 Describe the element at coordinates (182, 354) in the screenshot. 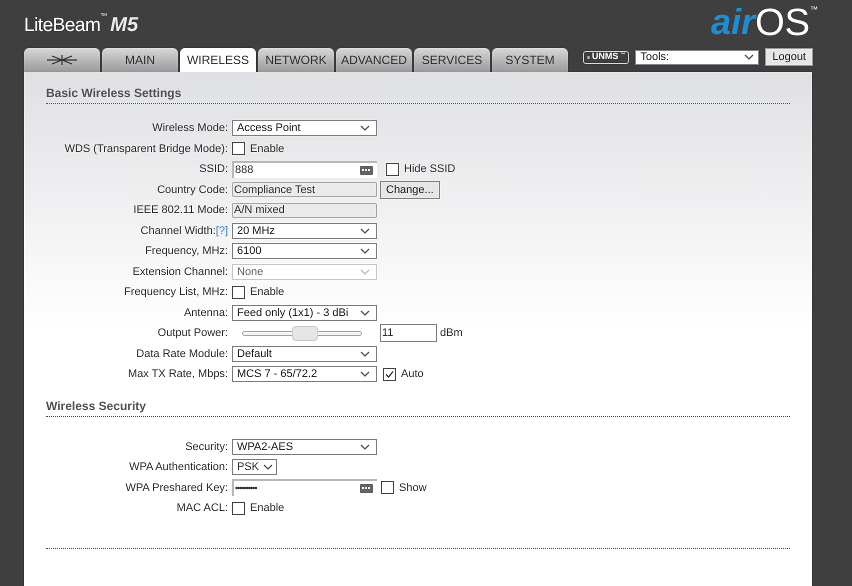

I see `field-label: Data Rate Module:` at that location.